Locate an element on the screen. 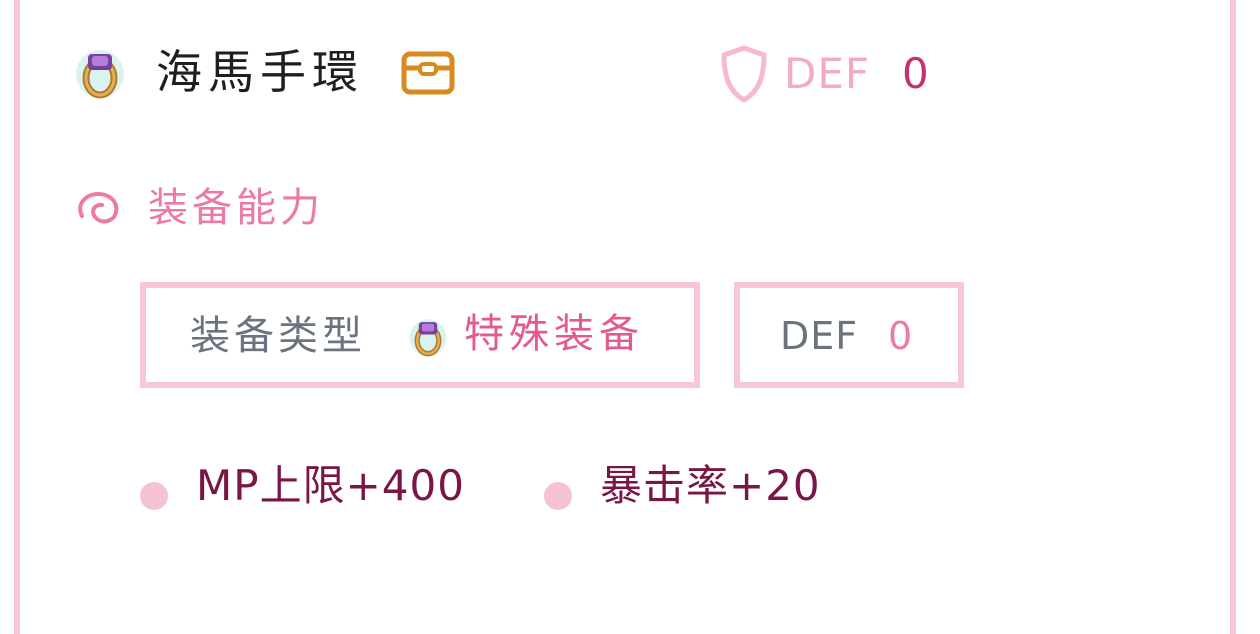 This screenshot has width=1260, height=634. spiral-icon is located at coordinates (98, 207).